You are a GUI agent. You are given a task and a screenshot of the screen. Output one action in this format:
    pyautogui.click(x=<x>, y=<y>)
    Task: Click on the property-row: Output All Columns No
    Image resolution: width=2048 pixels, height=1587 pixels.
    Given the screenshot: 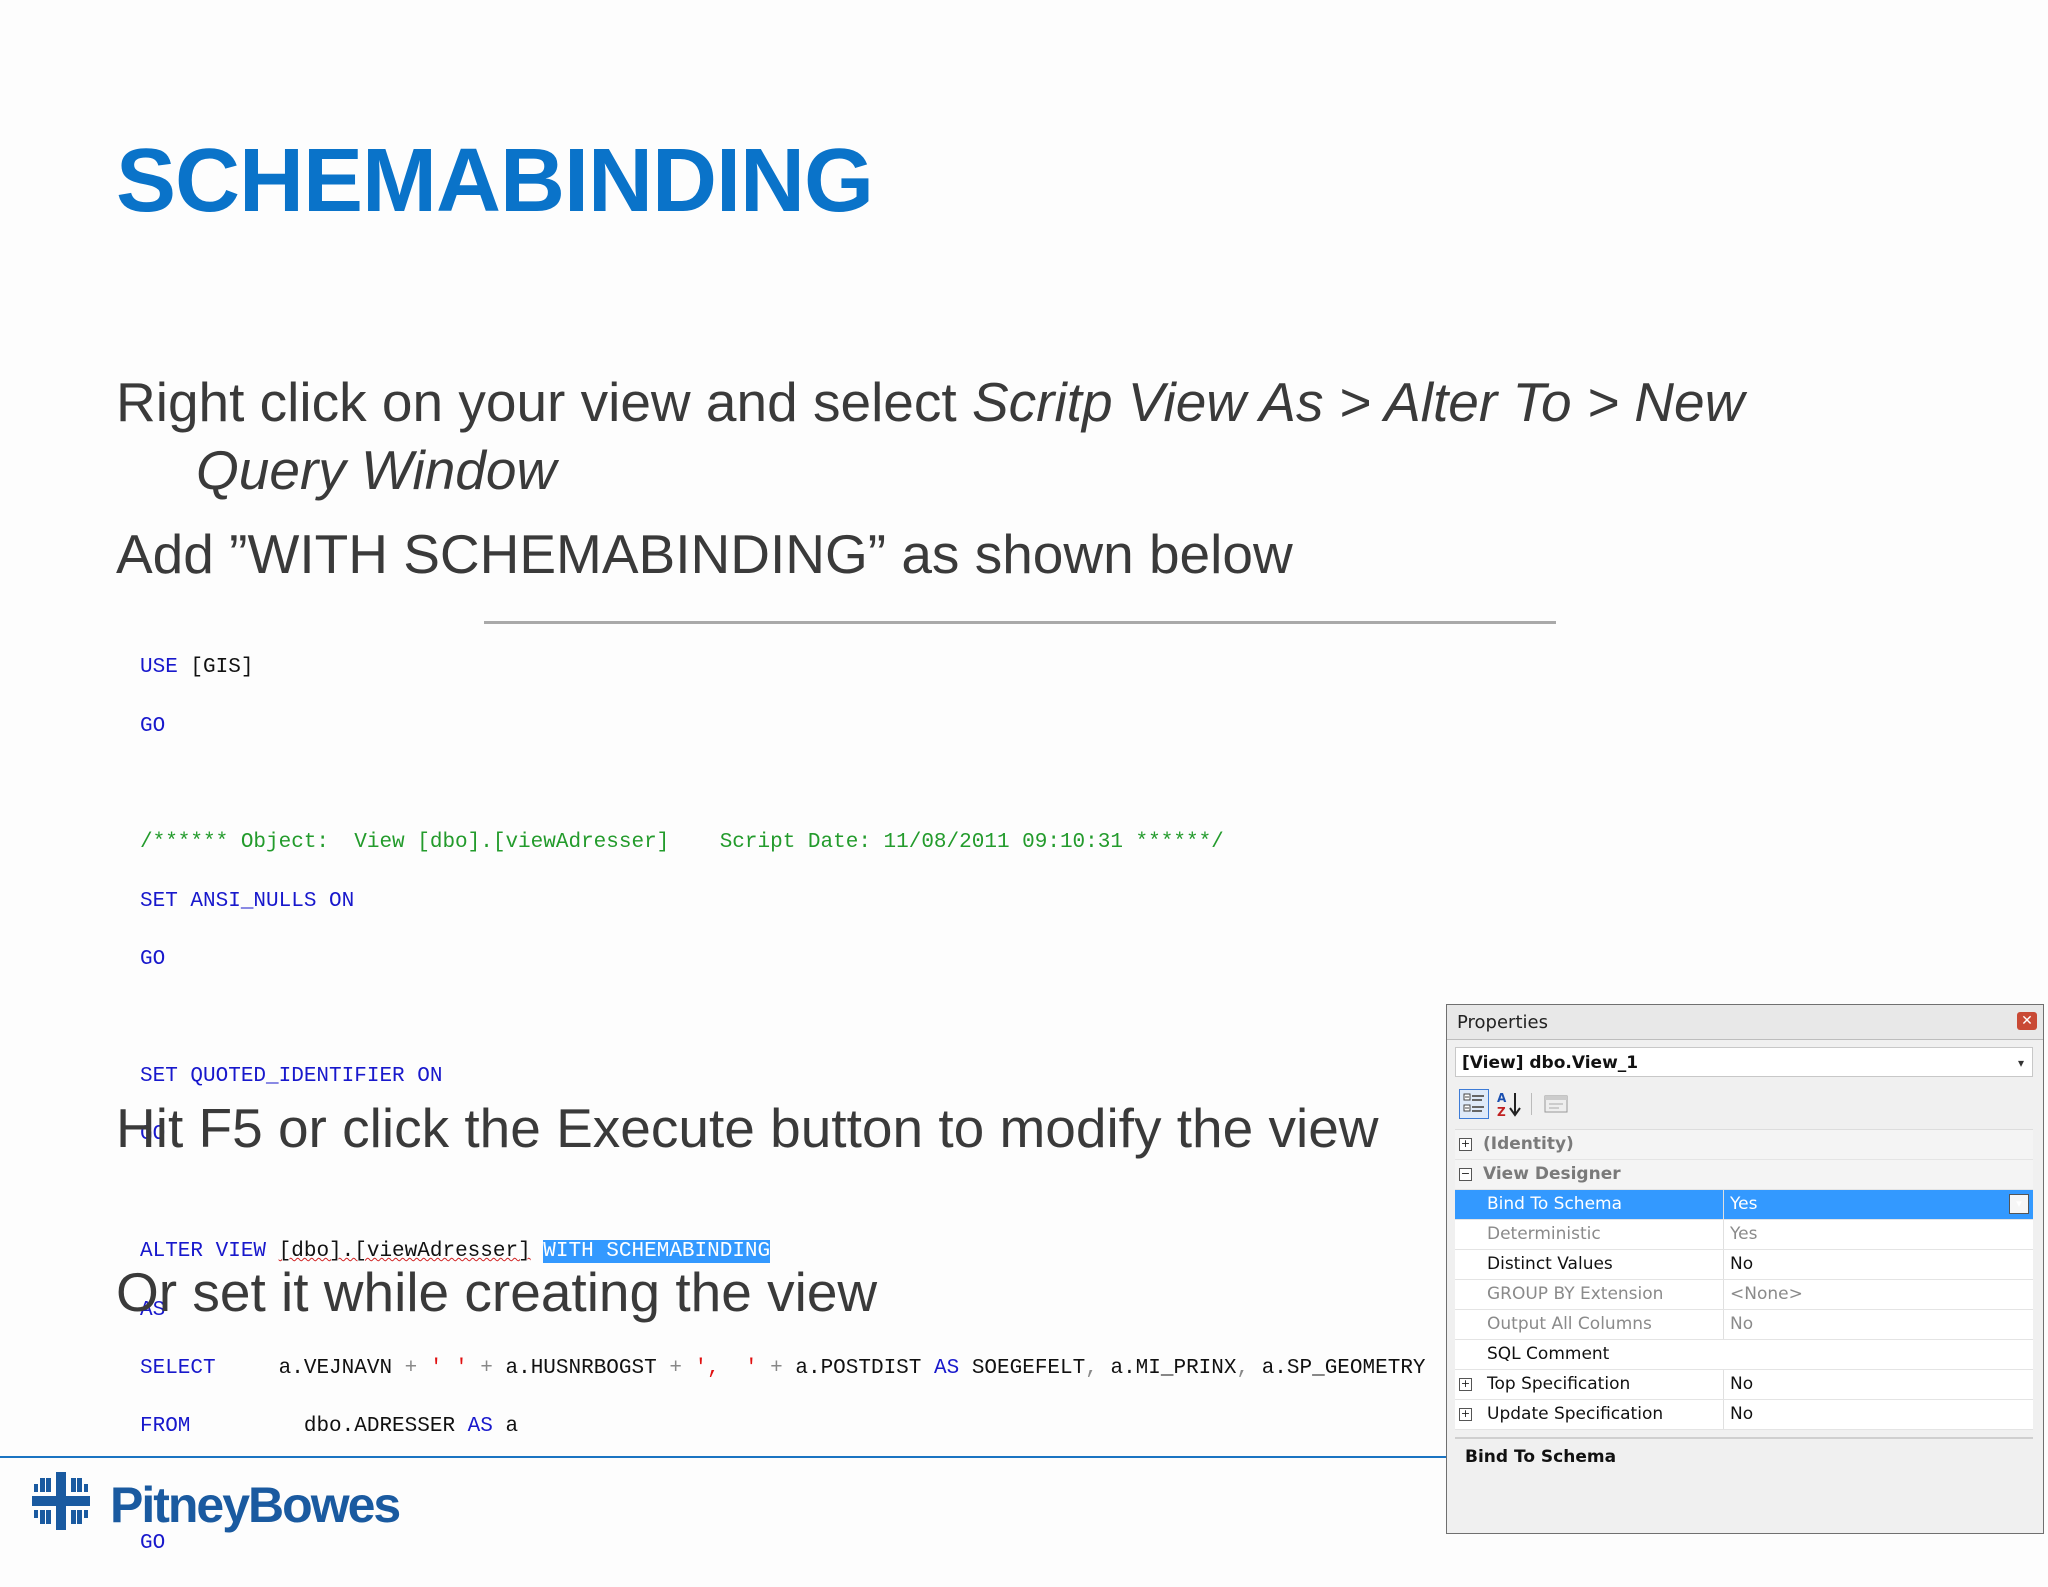 What is the action you would take?
    pyautogui.click(x=1744, y=1325)
    